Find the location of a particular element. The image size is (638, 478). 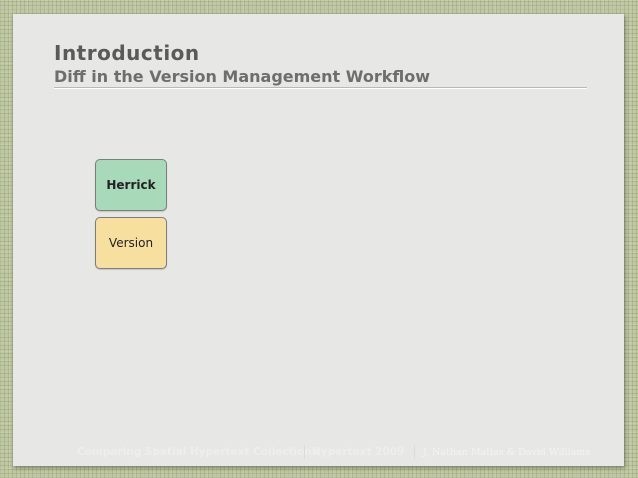

footer-event-name: Hypertext 2009 is located at coordinates (358, 452).